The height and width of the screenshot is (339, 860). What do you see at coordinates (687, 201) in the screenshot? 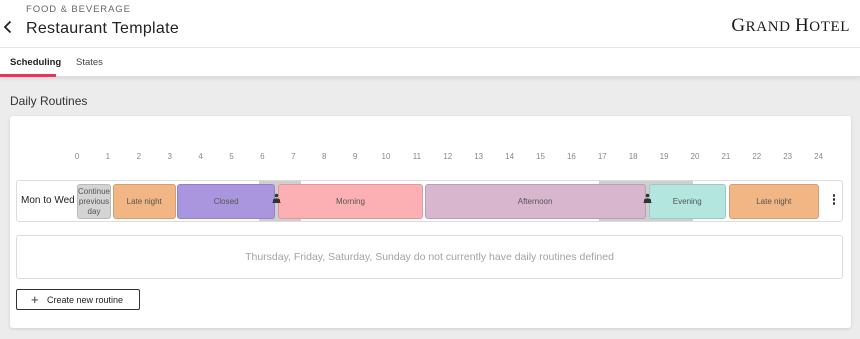
I see `routine-segment: Evening` at bounding box center [687, 201].